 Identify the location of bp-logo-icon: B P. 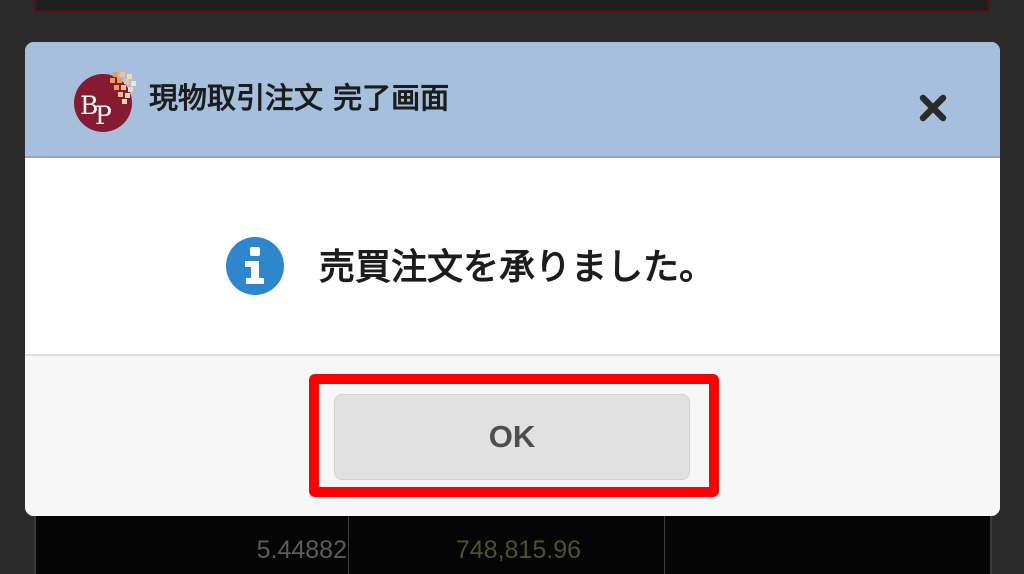
(105, 102).